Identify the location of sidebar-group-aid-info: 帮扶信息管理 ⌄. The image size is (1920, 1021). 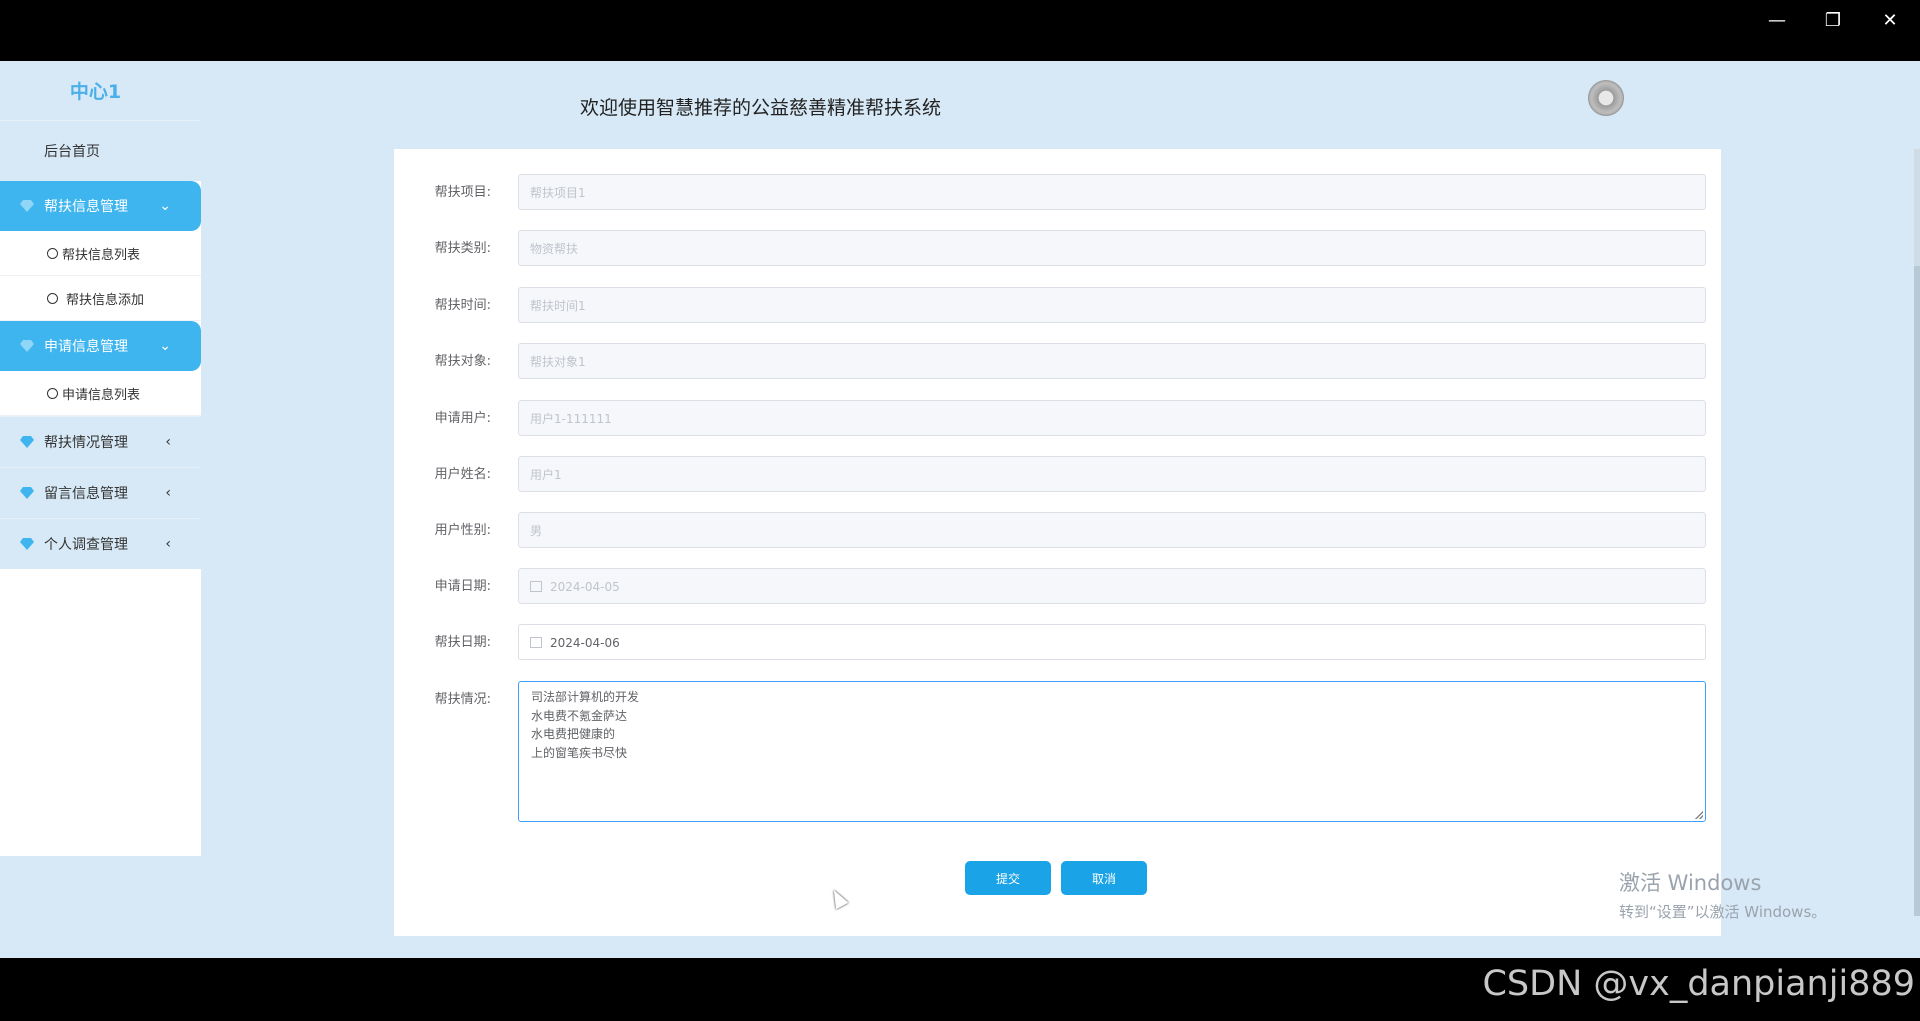
(100, 206).